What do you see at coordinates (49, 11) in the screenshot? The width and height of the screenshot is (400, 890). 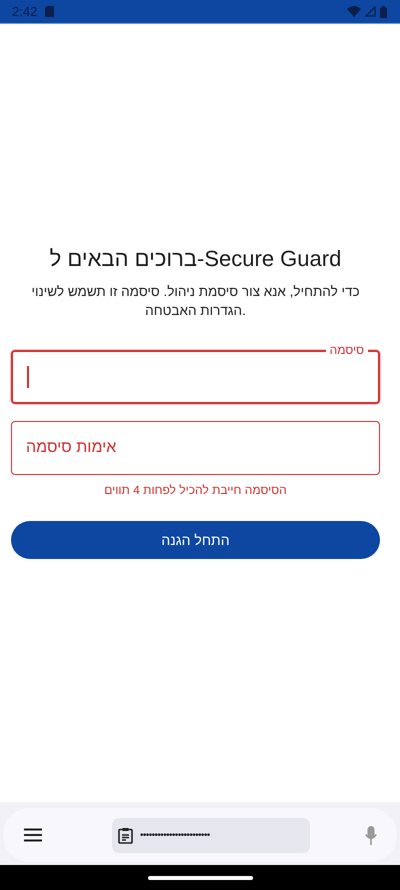 I see `sd-card-icon` at bounding box center [49, 11].